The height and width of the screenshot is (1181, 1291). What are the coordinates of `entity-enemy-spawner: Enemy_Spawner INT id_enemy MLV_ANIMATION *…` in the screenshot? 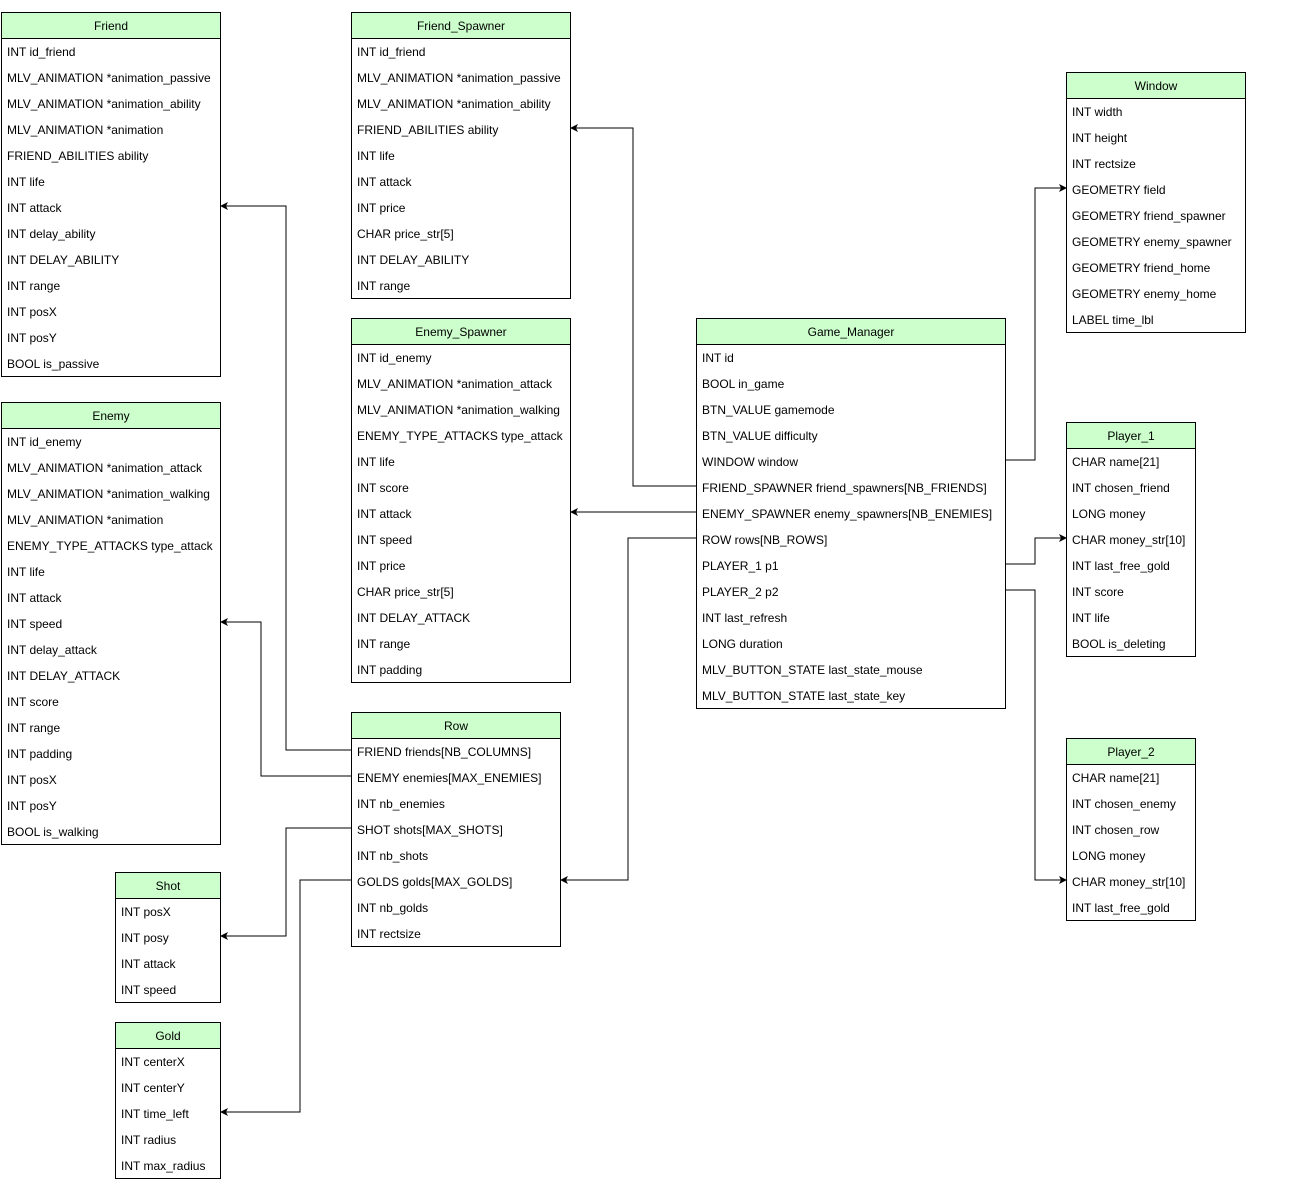 It's located at (461, 500).